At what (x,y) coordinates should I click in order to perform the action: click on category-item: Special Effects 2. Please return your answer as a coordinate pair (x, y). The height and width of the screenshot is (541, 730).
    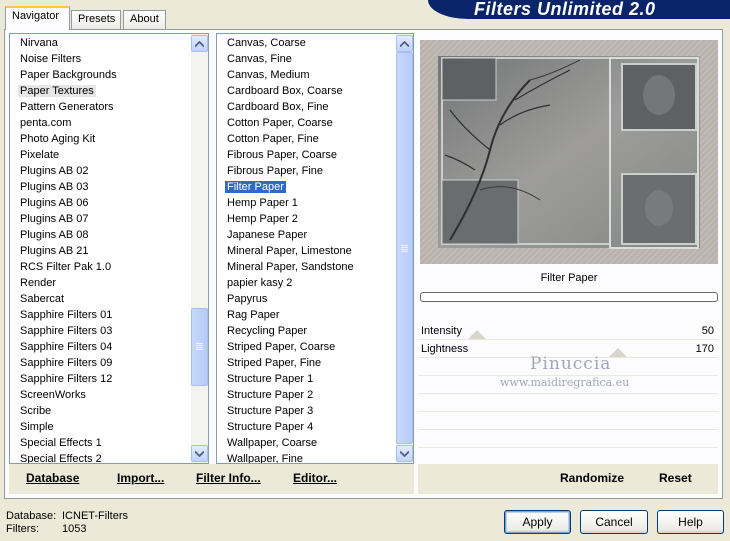
    Looking at the image, I should click on (57, 457).